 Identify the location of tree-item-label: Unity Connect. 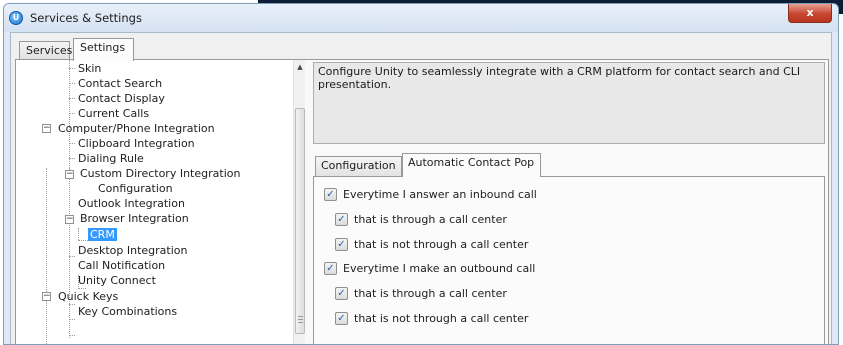
(117, 280).